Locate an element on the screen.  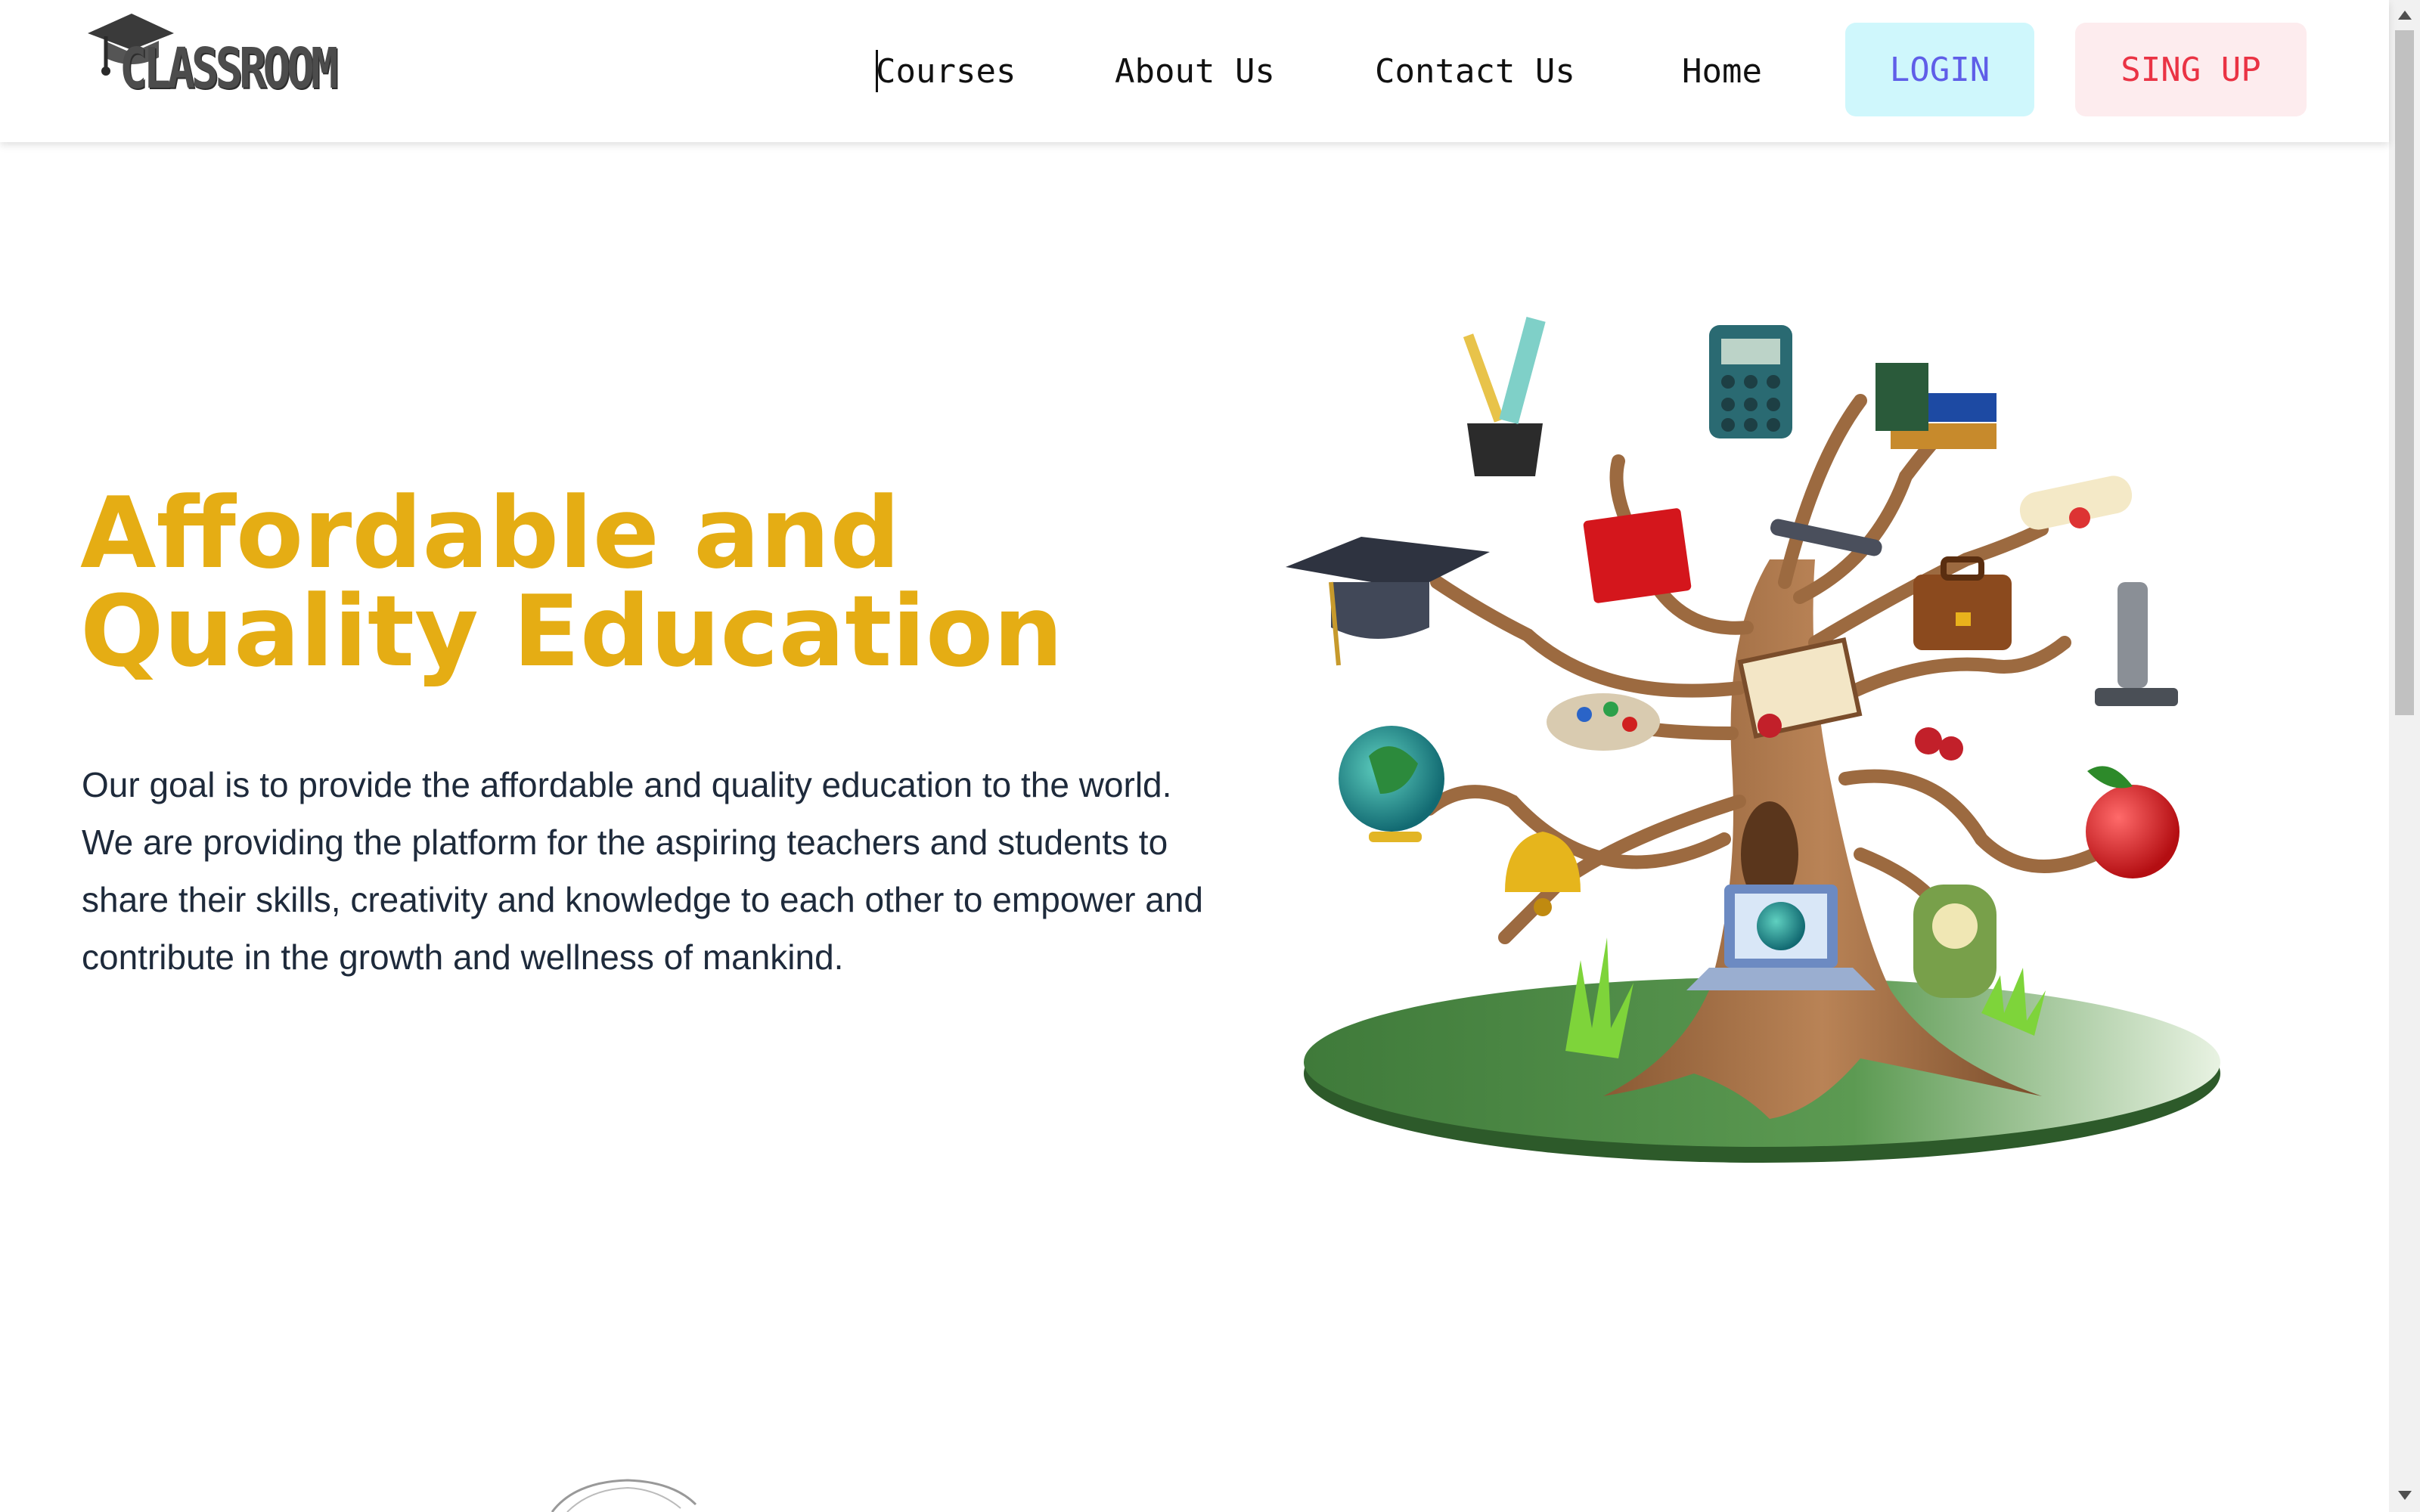
login-button: LOGIN is located at coordinates (1939, 69).